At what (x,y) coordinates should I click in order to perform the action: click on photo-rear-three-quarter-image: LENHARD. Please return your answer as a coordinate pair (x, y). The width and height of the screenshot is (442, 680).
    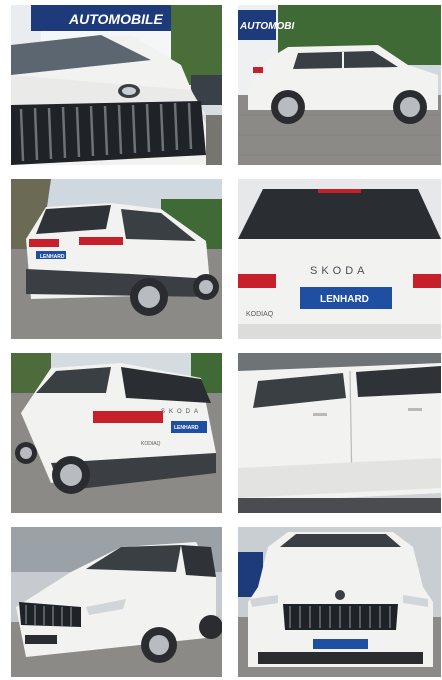
    Looking at the image, I should click on (116, 259).